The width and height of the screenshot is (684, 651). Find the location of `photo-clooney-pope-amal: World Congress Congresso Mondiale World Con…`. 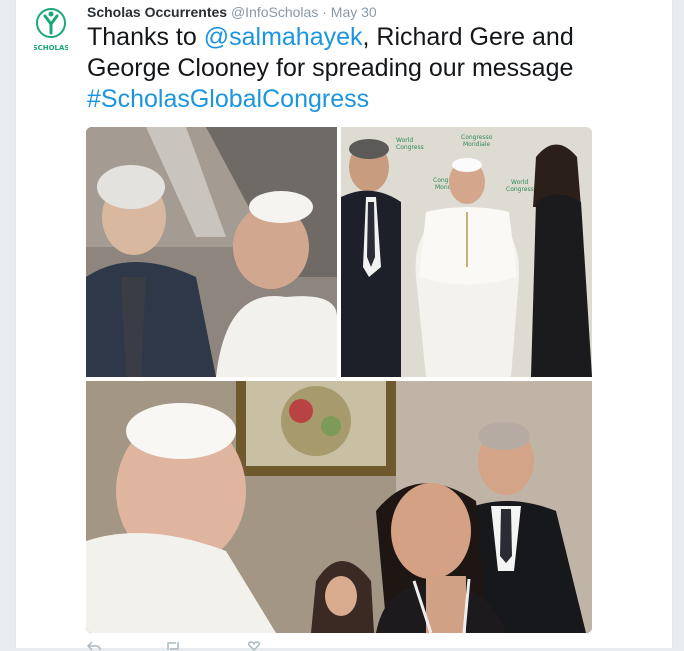

photo-clooney-pope-amal: World Congress Congresso Mondiale World Con… is located at coordinates (466, 252).